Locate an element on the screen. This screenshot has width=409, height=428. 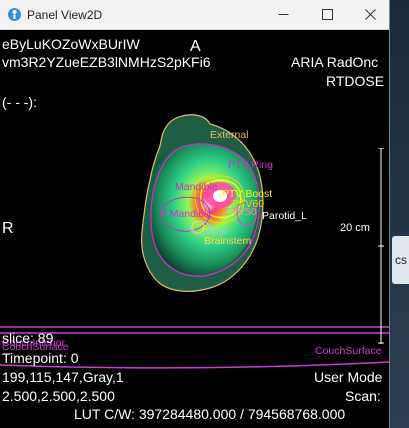
scan-label: Scan: is located at coordinates (363, 396).